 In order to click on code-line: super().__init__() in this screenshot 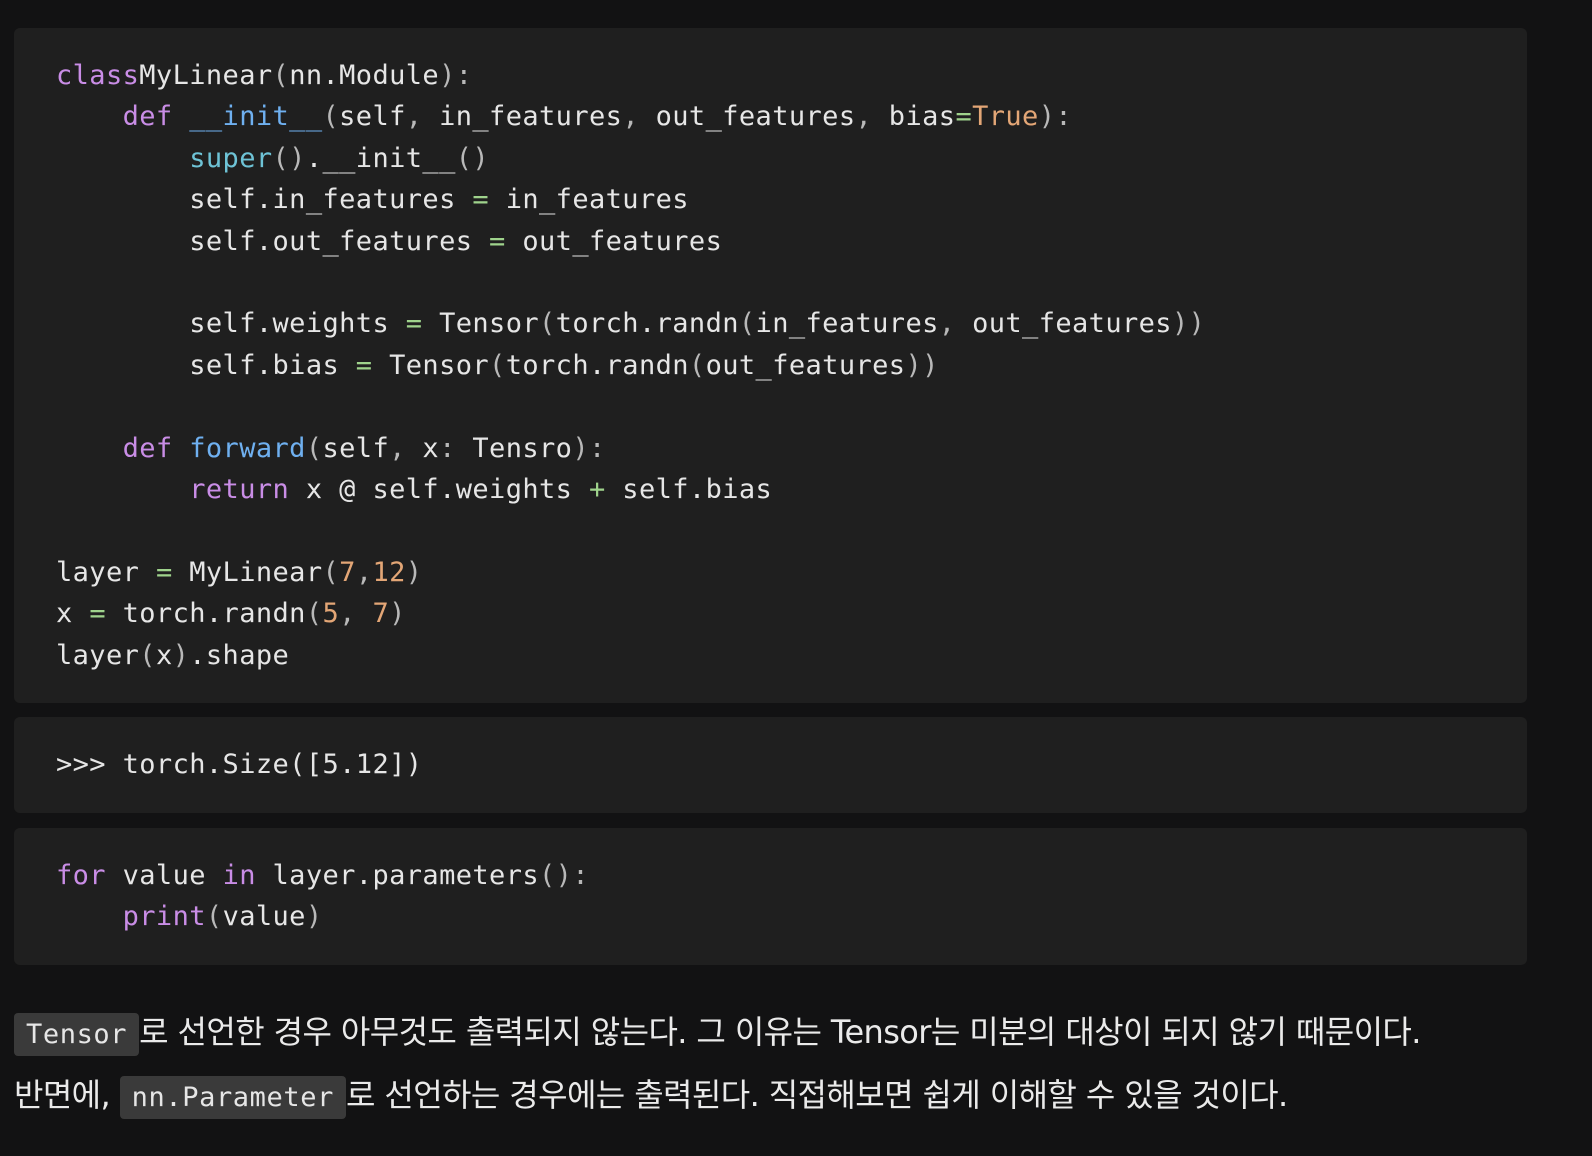, I will do `click(272, 158)`.